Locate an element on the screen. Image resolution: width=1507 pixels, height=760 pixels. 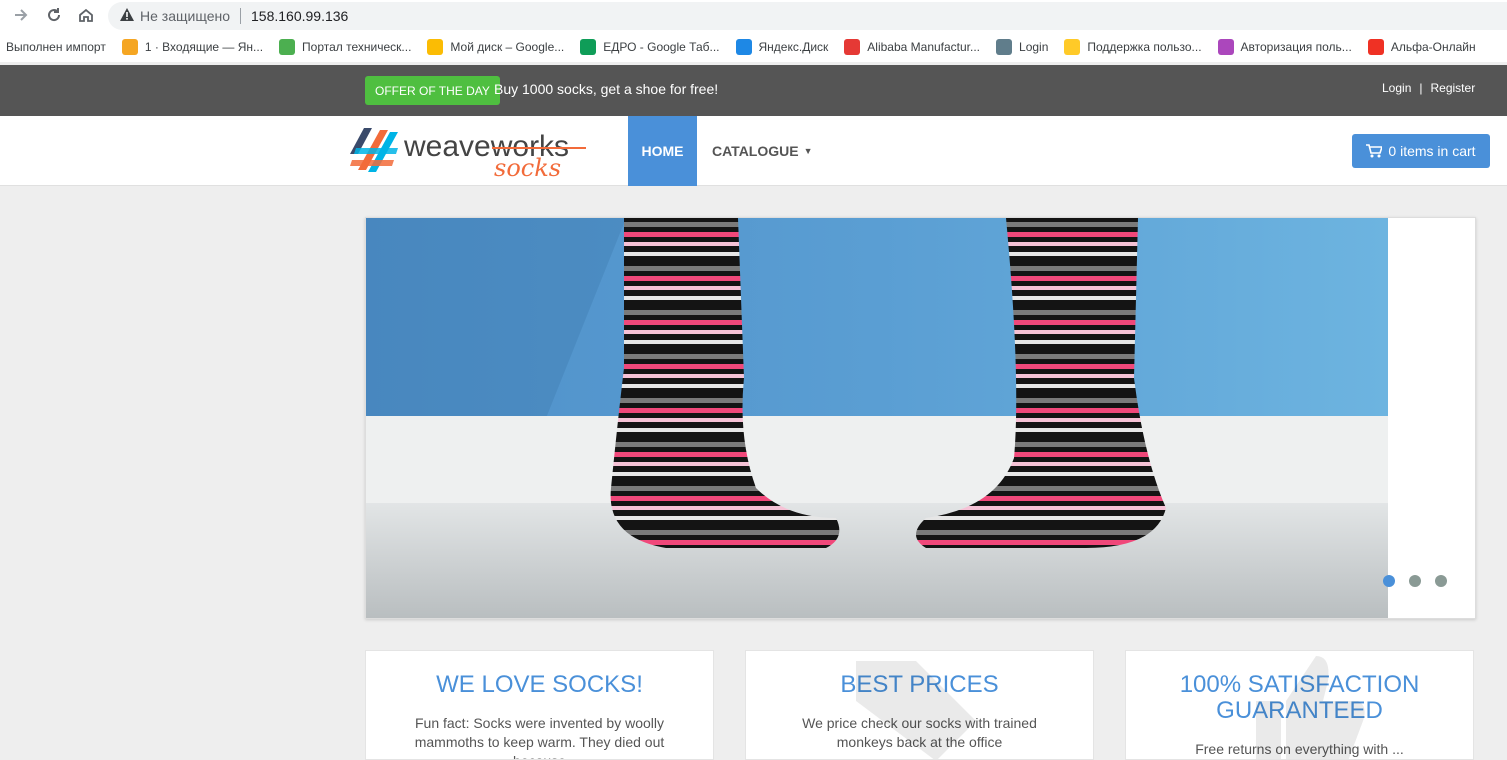
cart-button: 0 items in cart is located at coordinates (1421, 151).